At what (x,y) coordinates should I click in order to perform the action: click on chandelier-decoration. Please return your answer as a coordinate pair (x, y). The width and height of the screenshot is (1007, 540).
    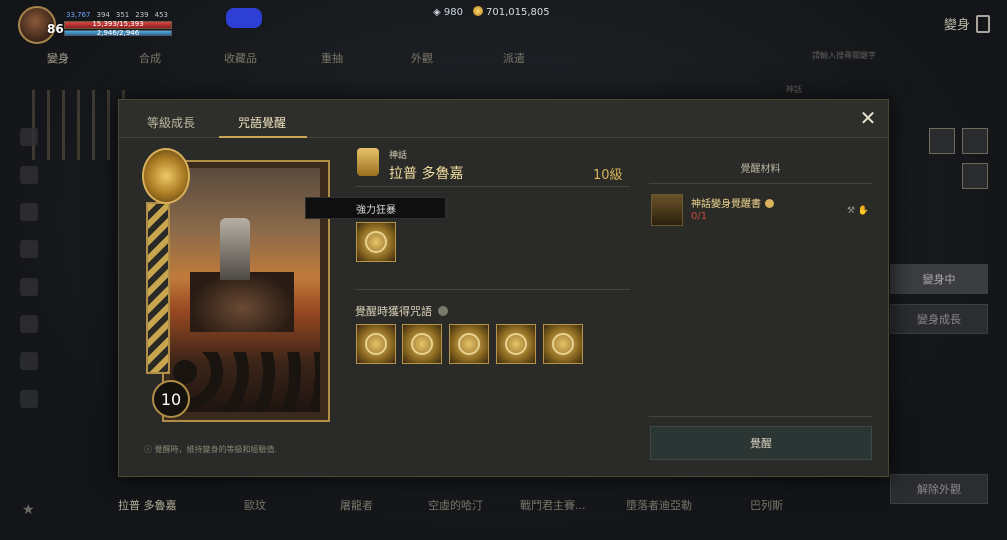
    Looking at the image, I should click on (75, 125).